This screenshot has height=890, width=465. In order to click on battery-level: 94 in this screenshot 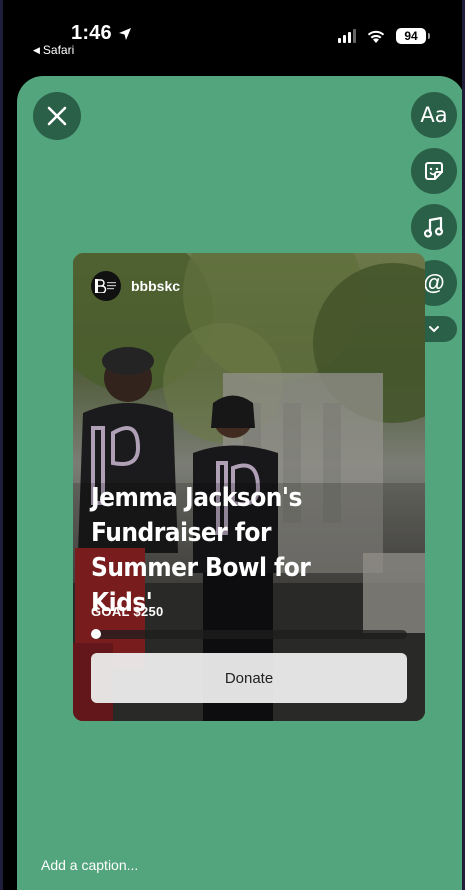, I will do `click(411, 36)`.